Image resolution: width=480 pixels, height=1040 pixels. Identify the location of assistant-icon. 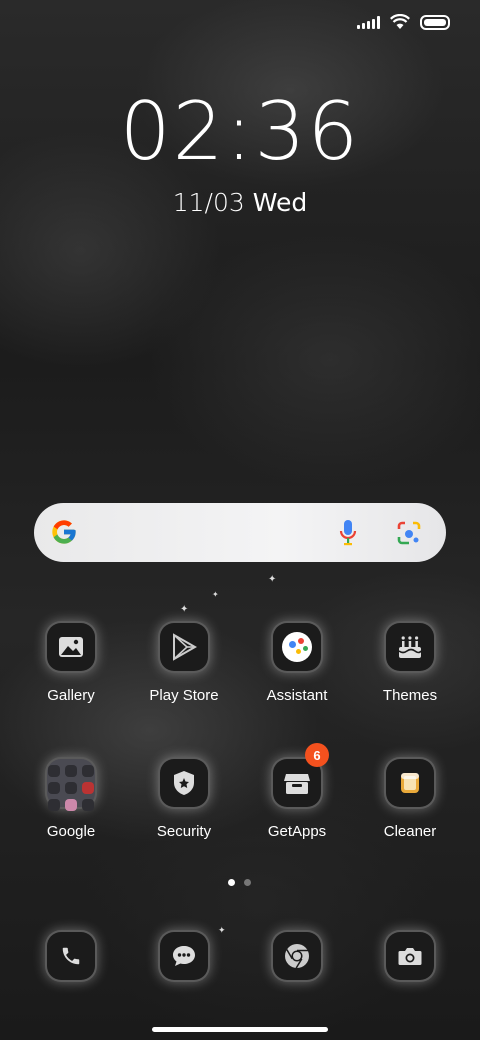
(297, 647).